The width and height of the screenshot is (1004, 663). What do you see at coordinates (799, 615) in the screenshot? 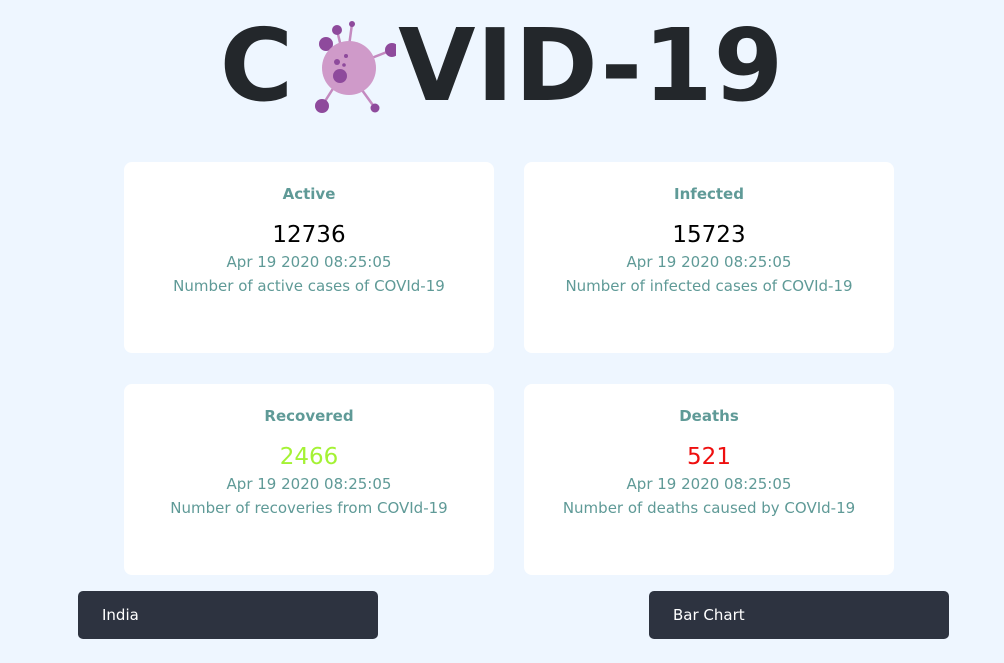
I see `chart-type-select: Bar Chart` at bounding box center [799, 615].